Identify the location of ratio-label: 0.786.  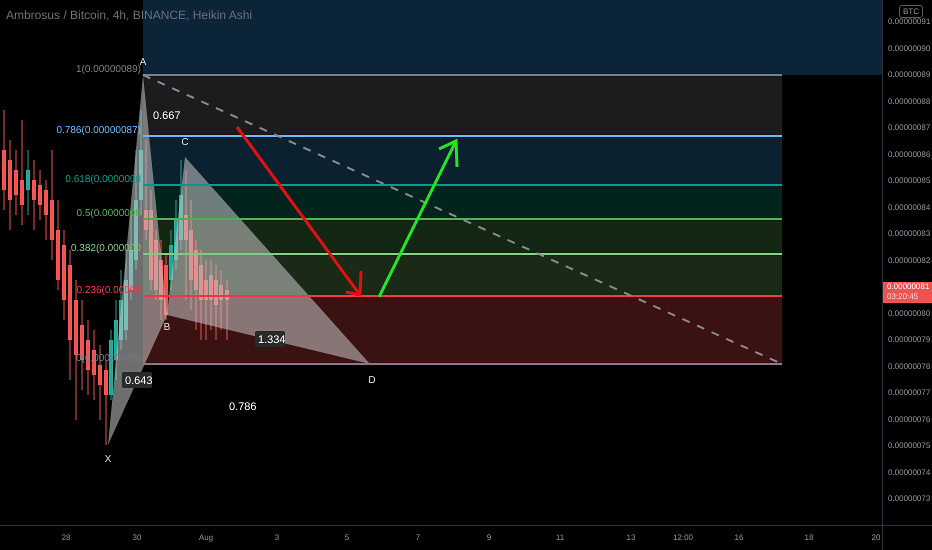
(243, 407).